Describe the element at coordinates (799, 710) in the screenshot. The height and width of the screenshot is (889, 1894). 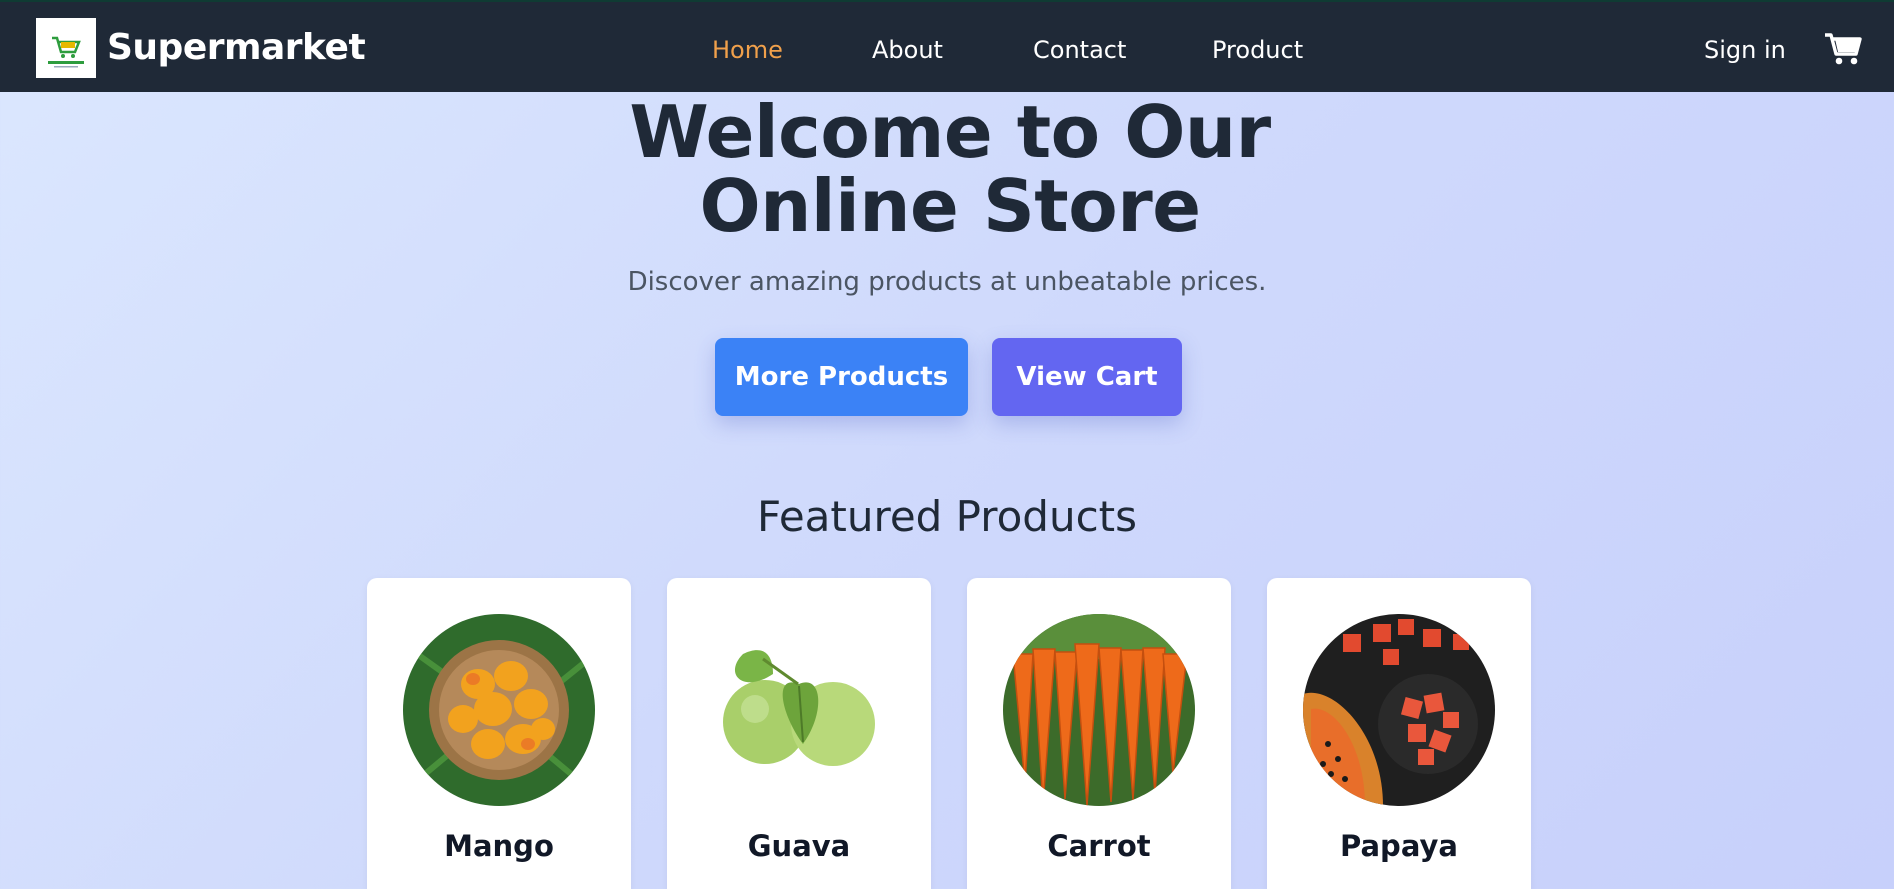
I see `guava-image` at that location.